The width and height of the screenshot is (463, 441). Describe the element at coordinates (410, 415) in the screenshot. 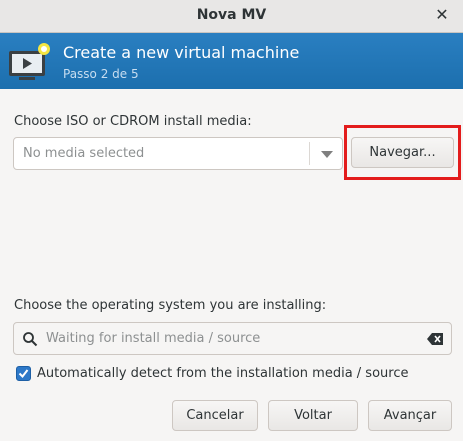

I see `forward-button: Avançar` at that location.